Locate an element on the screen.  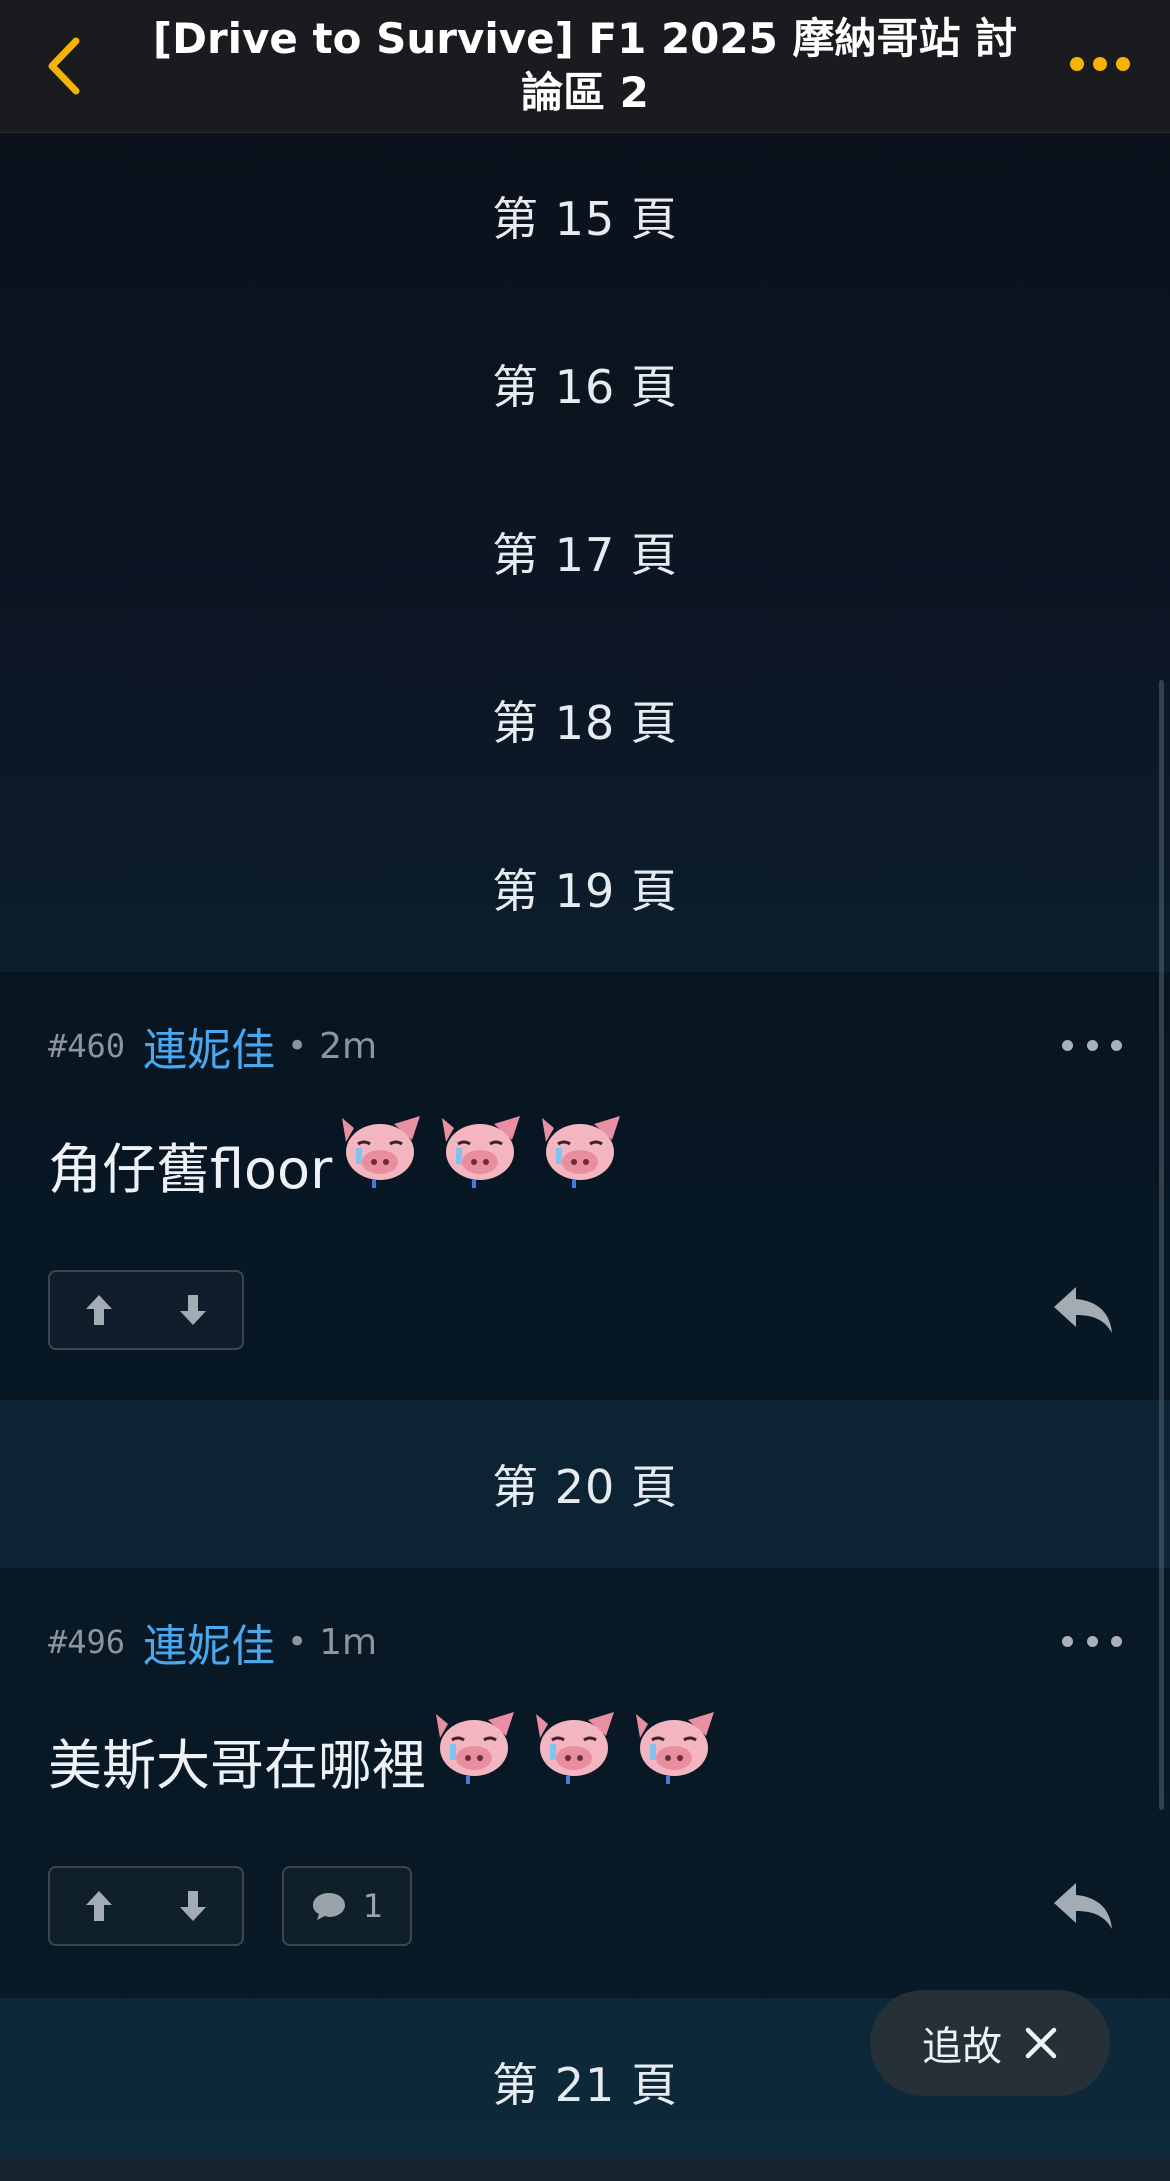
comment-icon is located at coordinates (328, 1906).